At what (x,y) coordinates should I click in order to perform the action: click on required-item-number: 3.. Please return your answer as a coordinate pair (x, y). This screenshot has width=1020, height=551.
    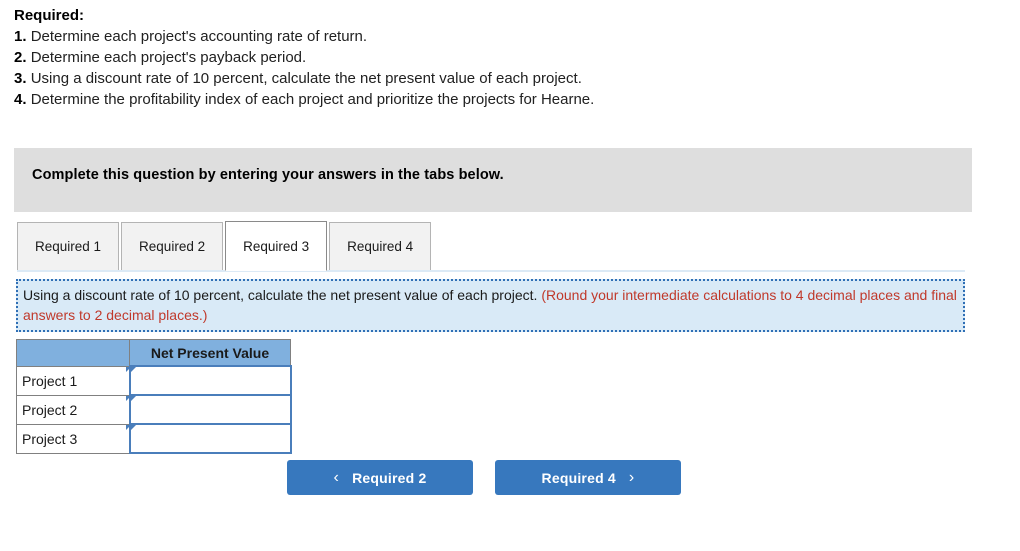
    Looking at the image, I should click on (20, 78).